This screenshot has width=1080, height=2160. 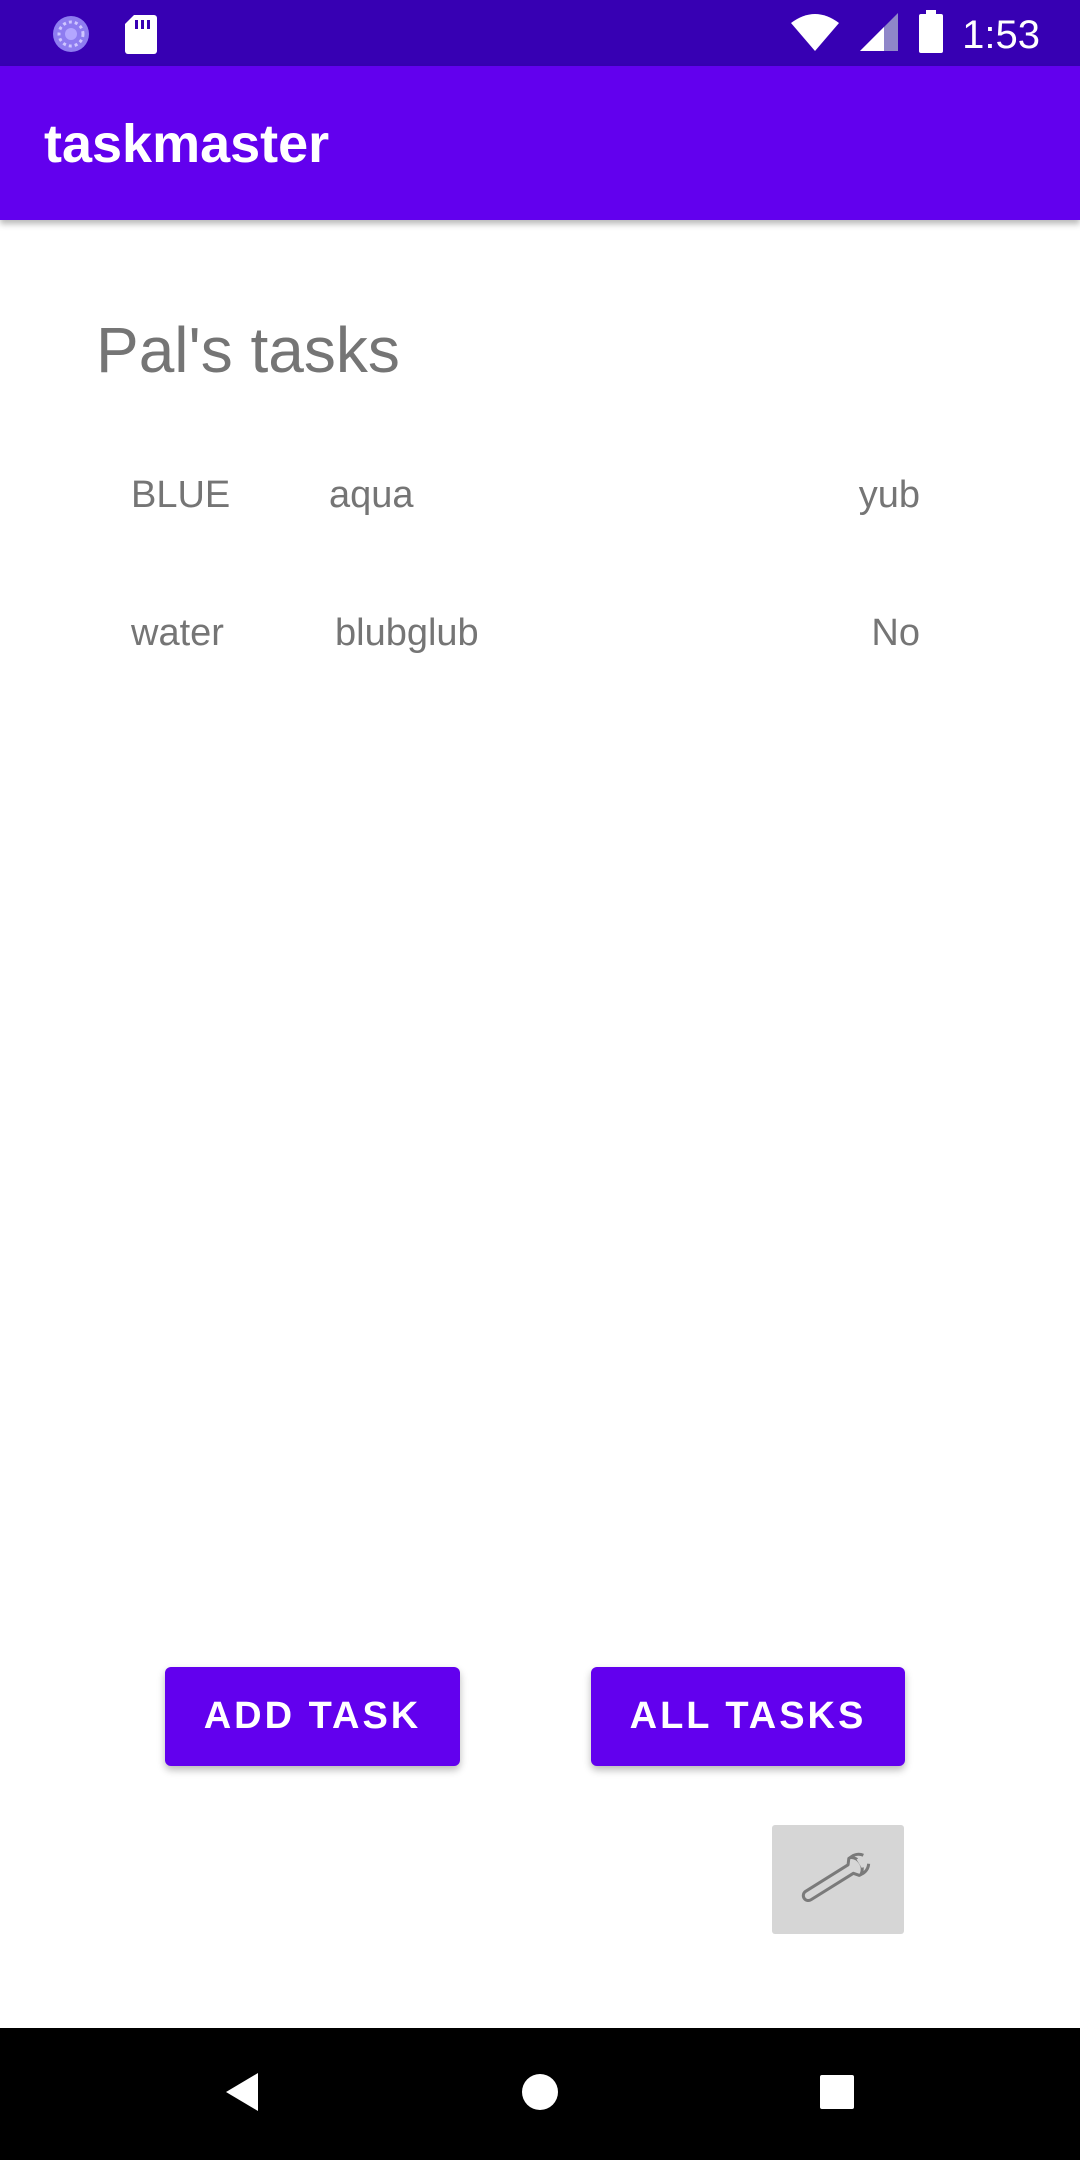 I want to click on home-button, so click(x=540, y=2094).